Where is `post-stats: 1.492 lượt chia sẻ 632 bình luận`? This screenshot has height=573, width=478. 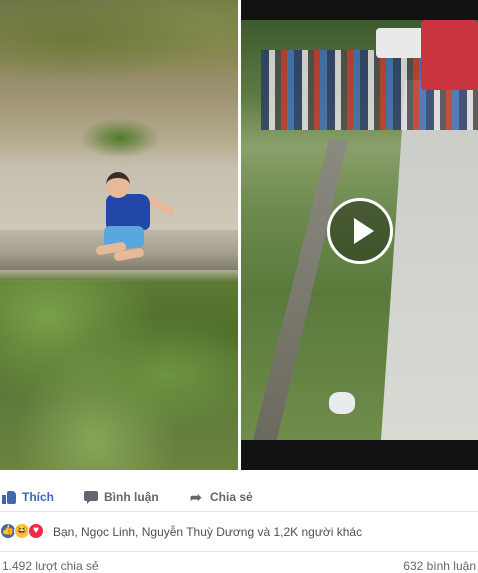
post-stats: 1.492 lượt chia sẻ 632 bình luận is located at coordinates (239, 564).